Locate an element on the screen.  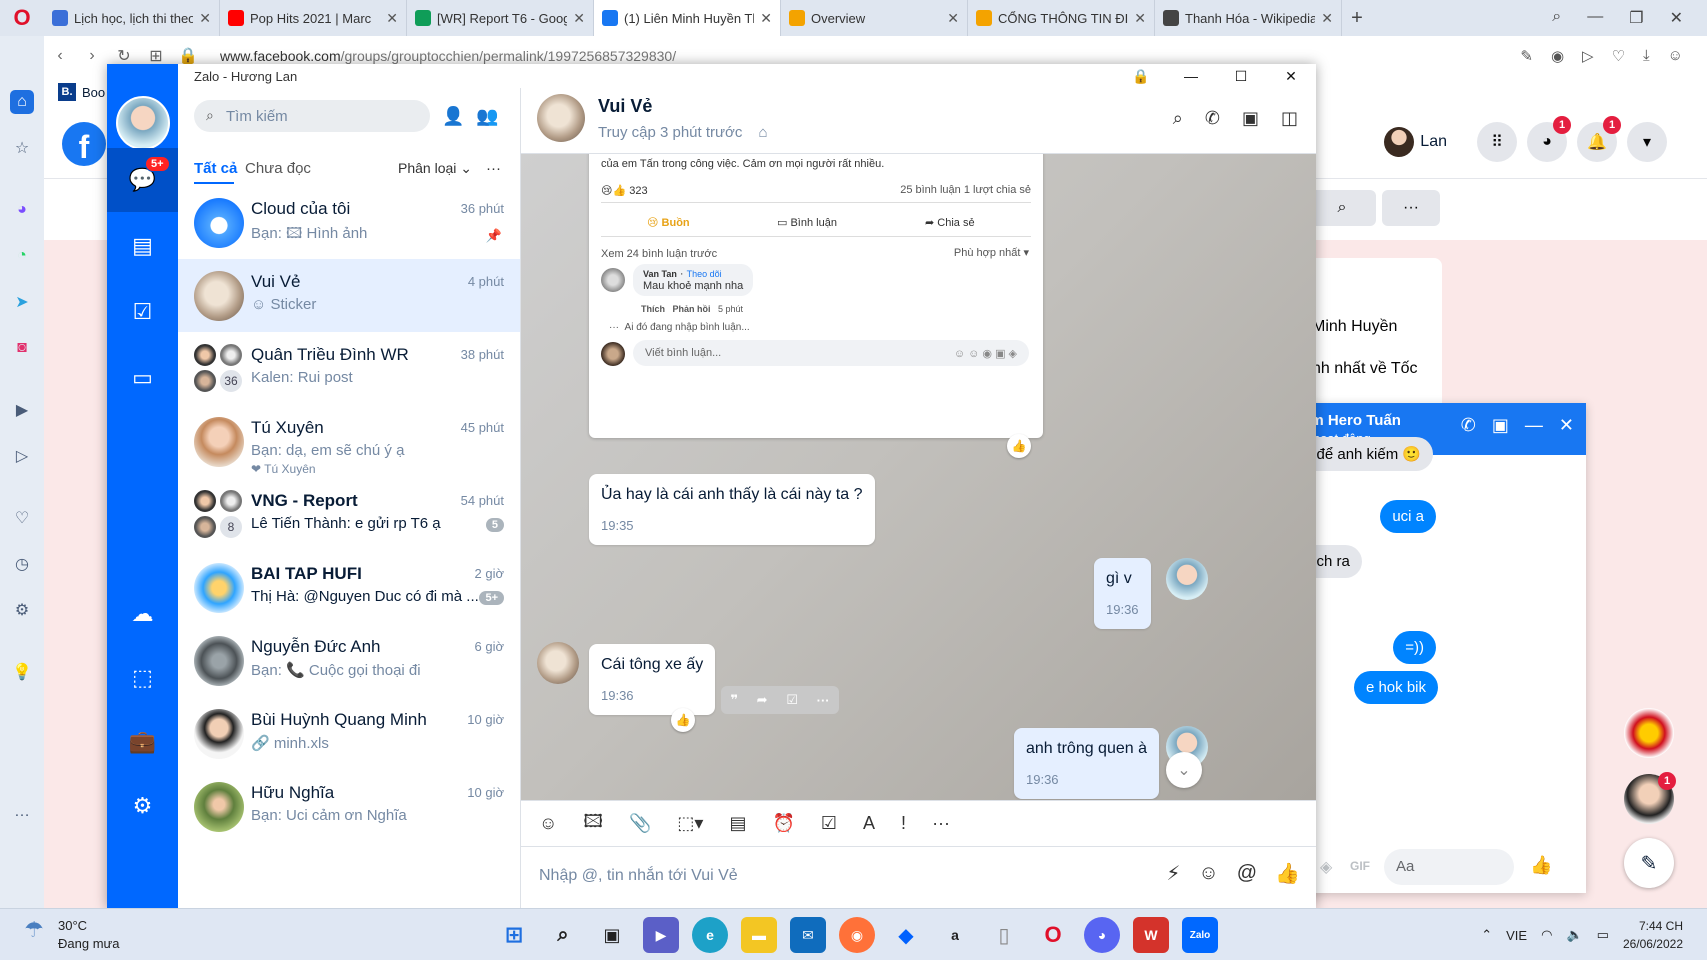
todo-icon: ☑ is located at coordinates (142, 312).